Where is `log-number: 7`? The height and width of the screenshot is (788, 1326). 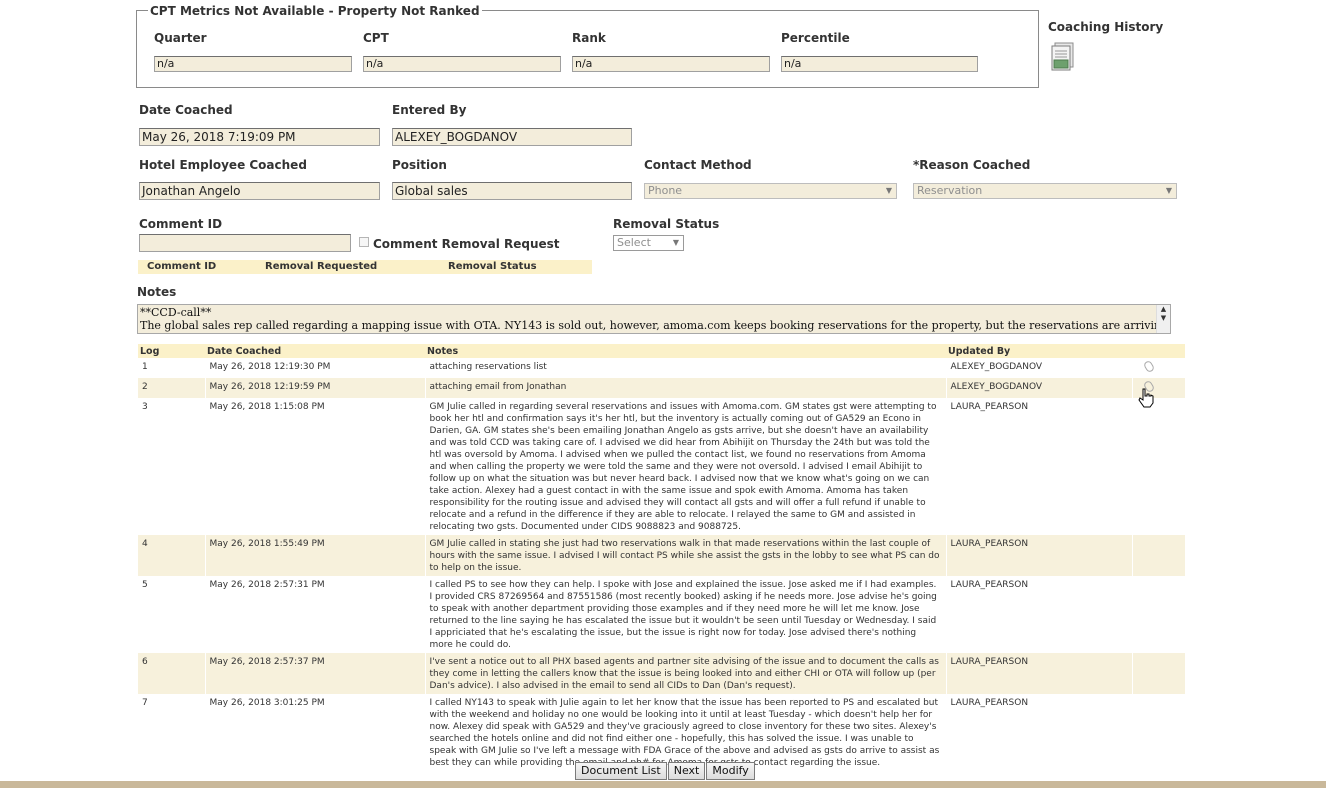 log-number: 7 is located at coordinates (172, 732).